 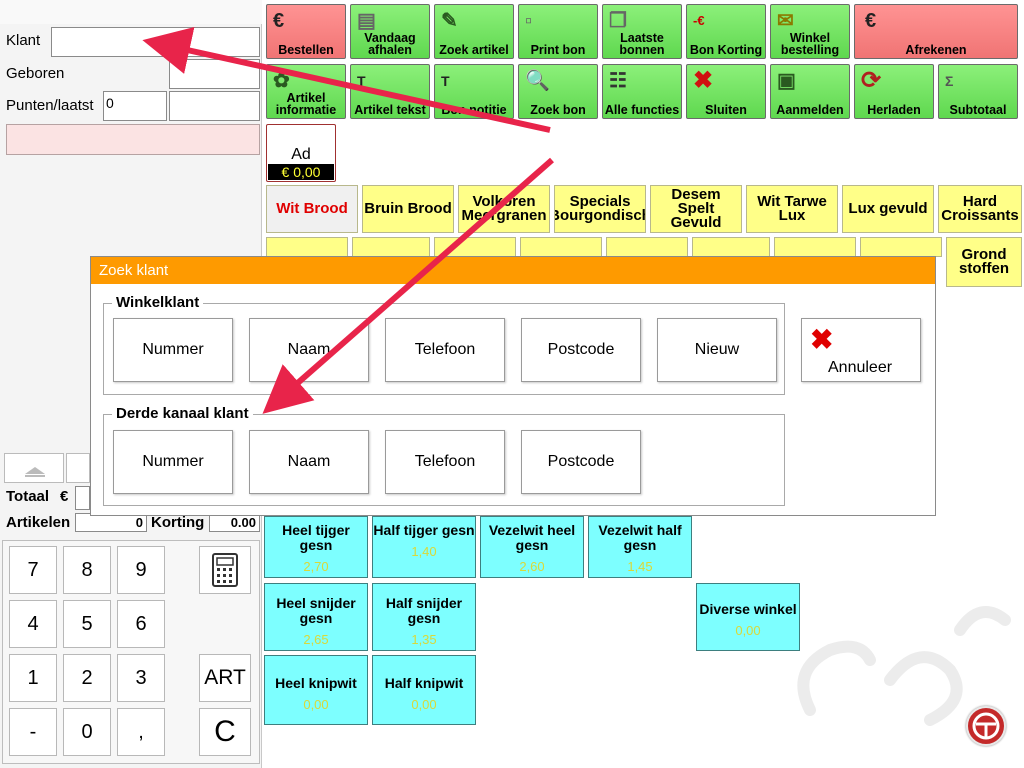 What do you see at coordinates (408, 285) in the screenshot?
I see `arrow-to-derde-kanaal` at bounding box center [408, 285].